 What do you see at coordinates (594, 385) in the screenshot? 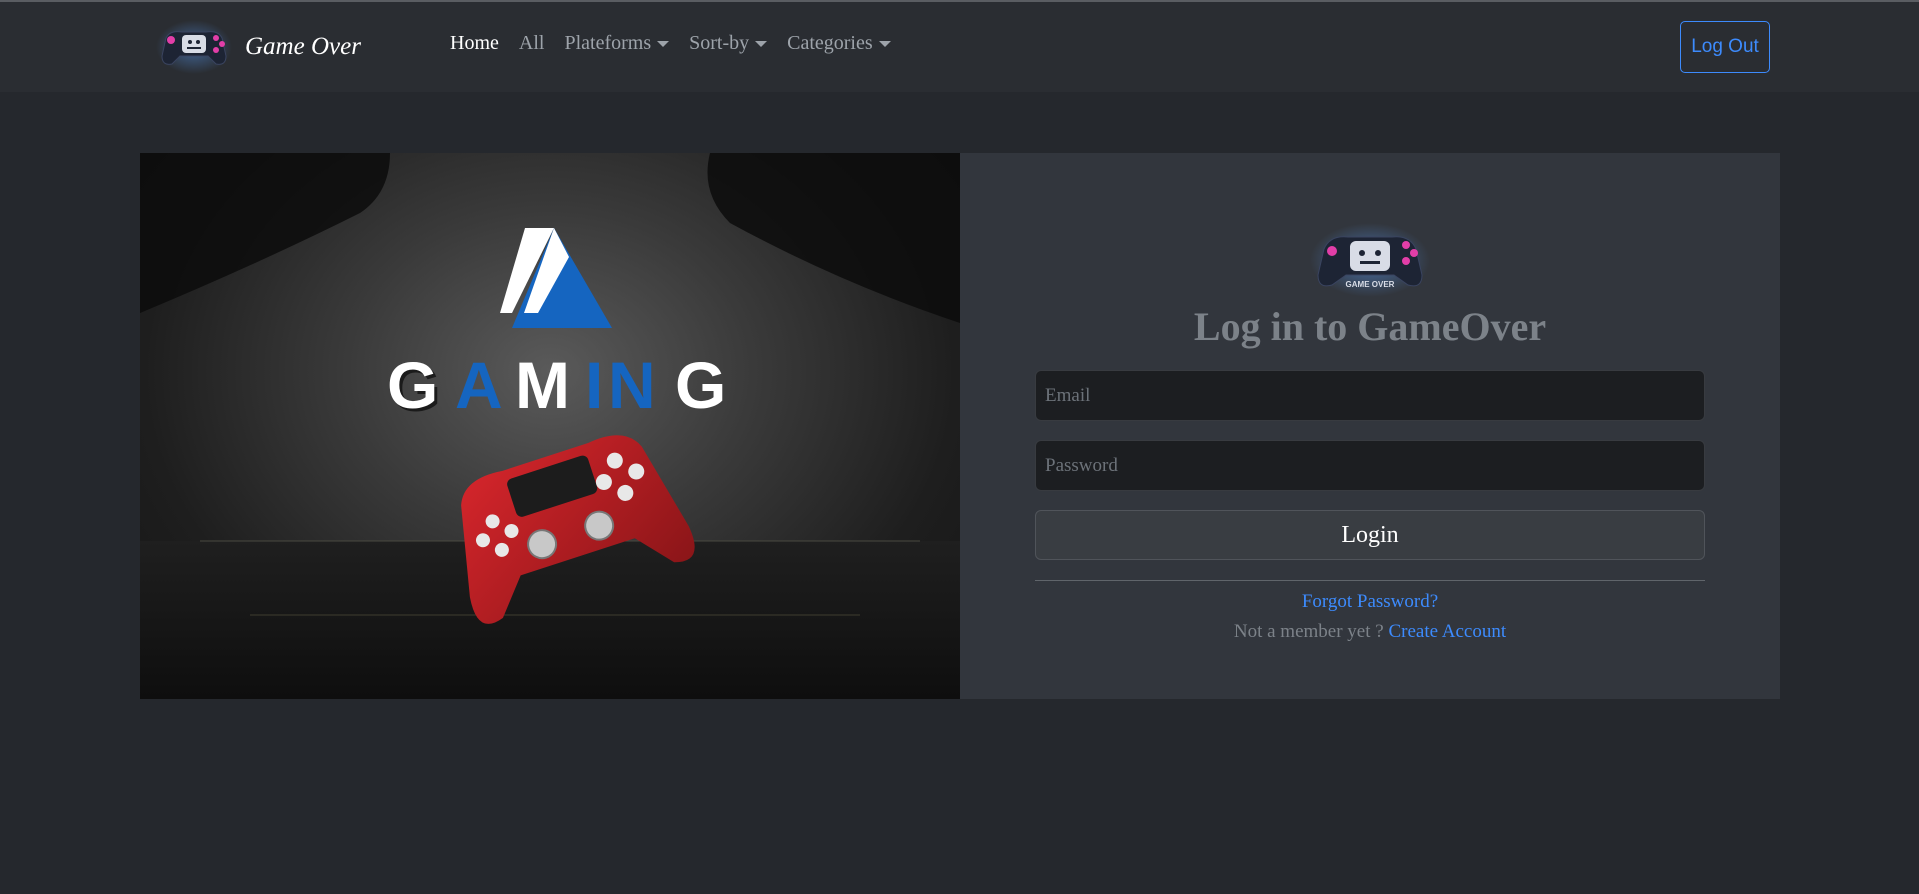
I see `svg-text: I` at bounding box center [594, 385].